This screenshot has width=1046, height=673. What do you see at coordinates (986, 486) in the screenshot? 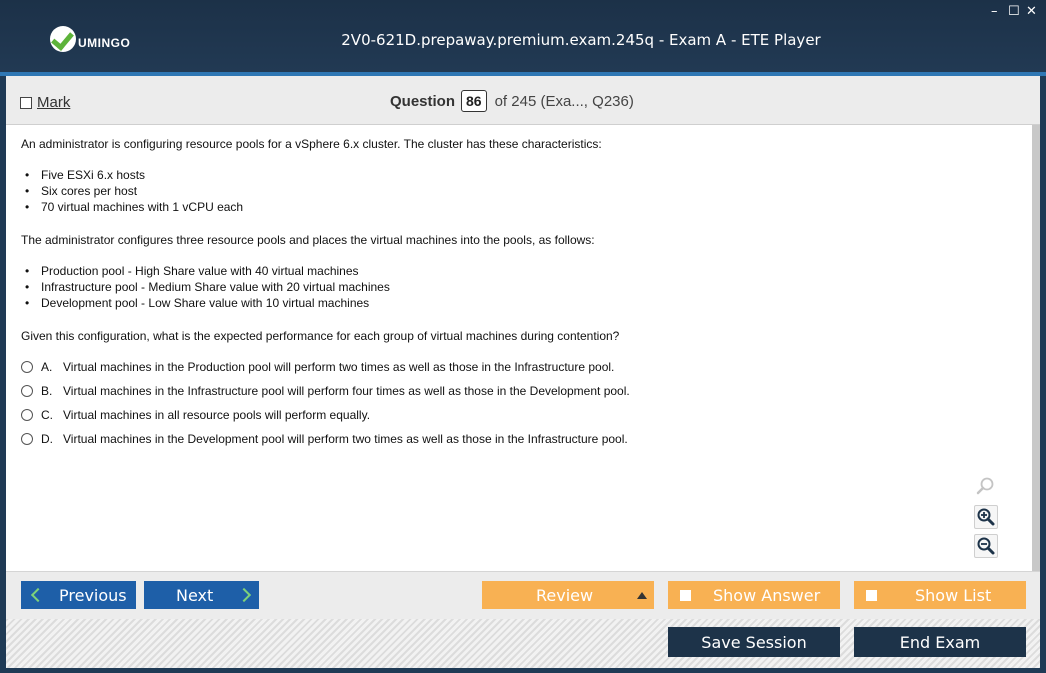
I see `magnifier-icon` at bounding box center [986, 486].